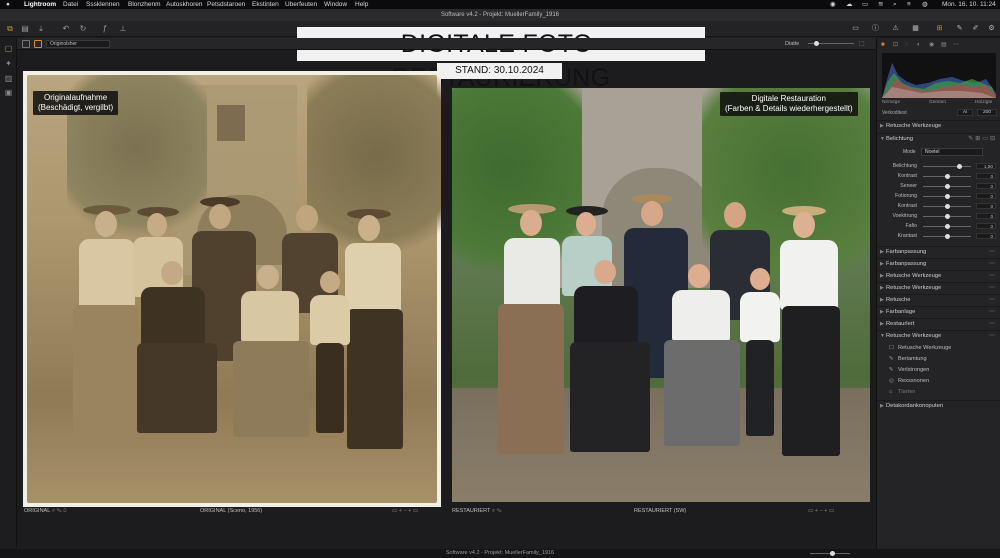 The image size is (1000, 558). I want to click on menu-item-window: Window, so click(335, 4).